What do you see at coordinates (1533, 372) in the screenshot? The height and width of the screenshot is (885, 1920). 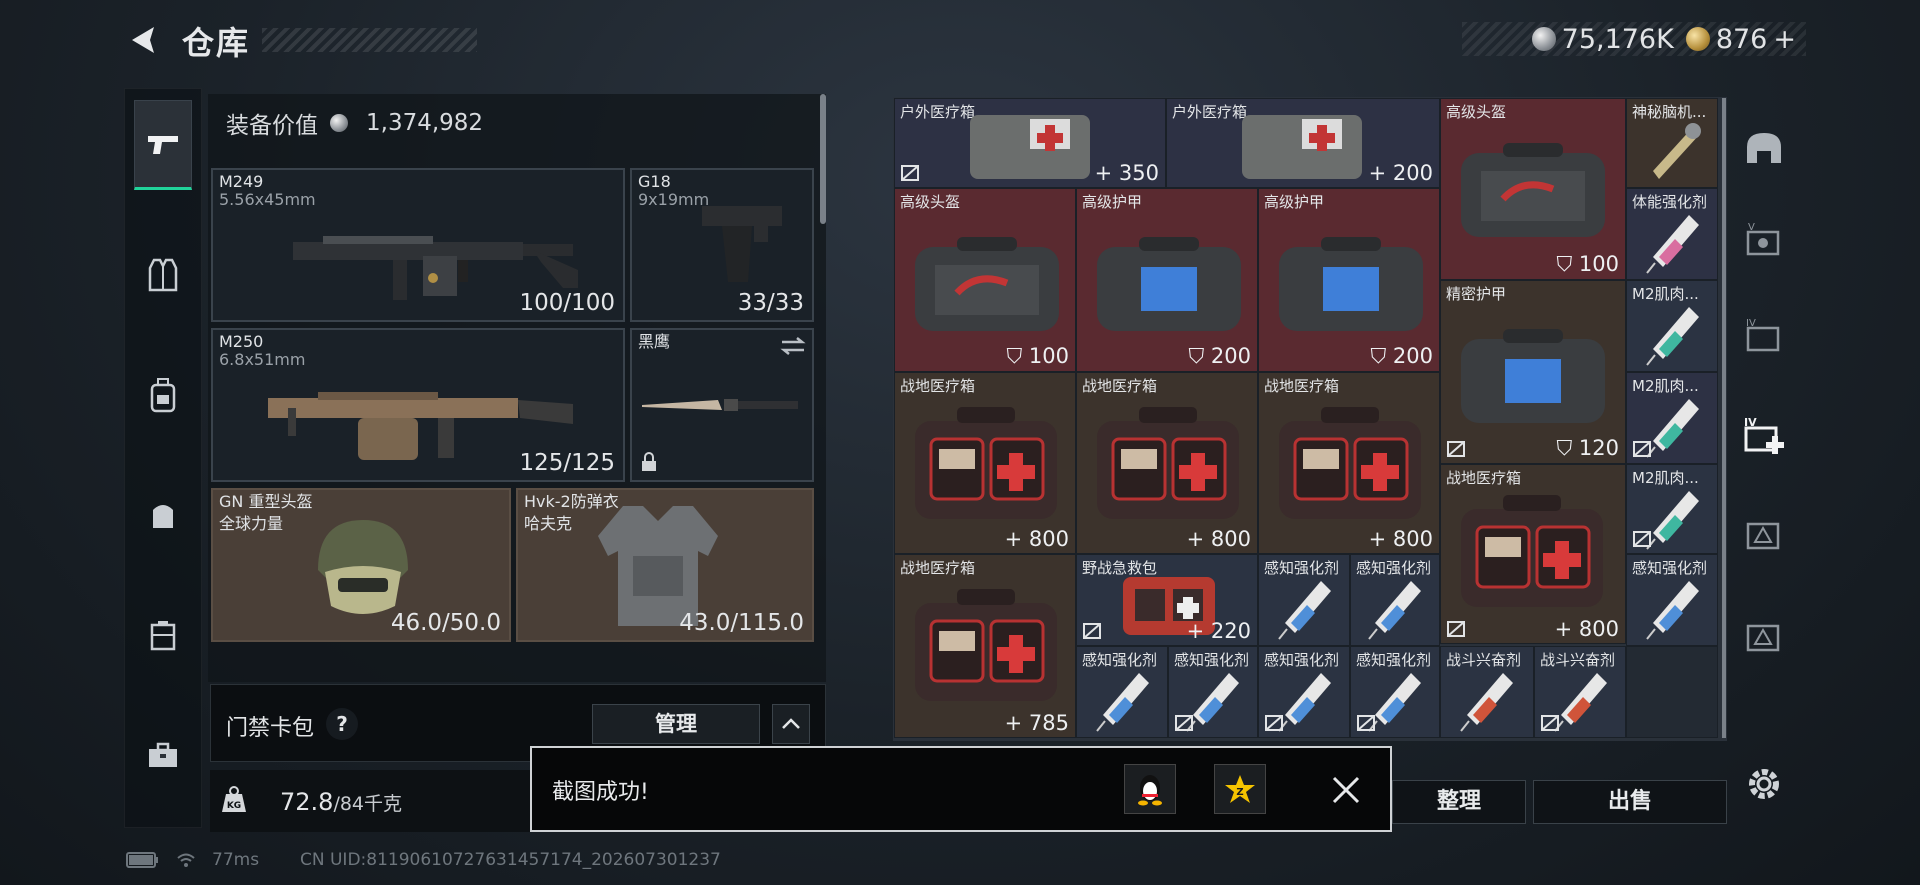 I see `inventory-item: 精密护甲 ⛉ 120` at bounding box center [1533, 372].